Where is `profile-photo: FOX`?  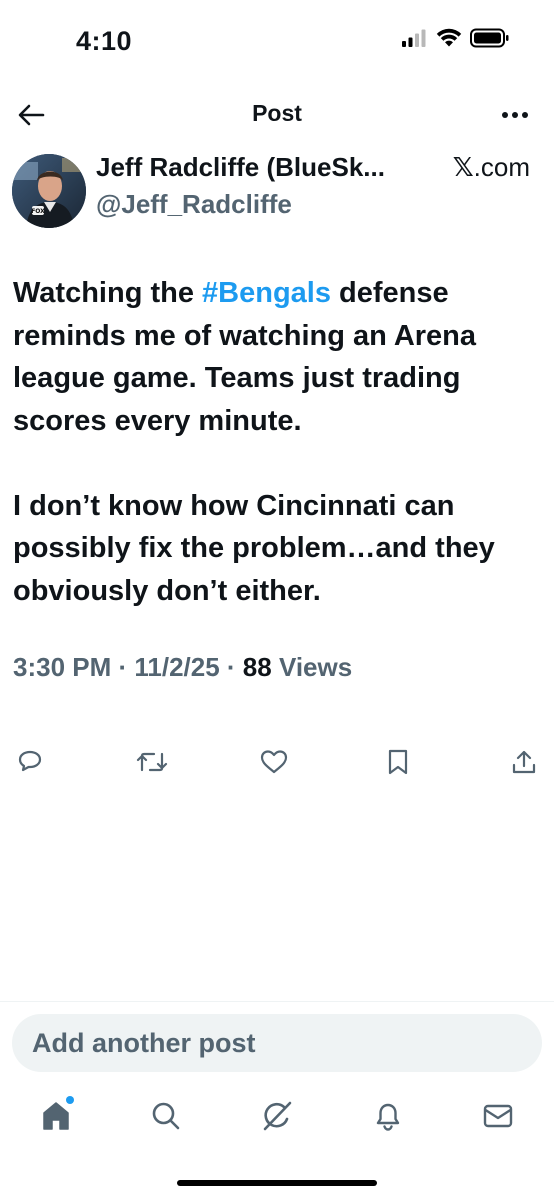
profile-photo: FOX is located at coordinates (49, 191).